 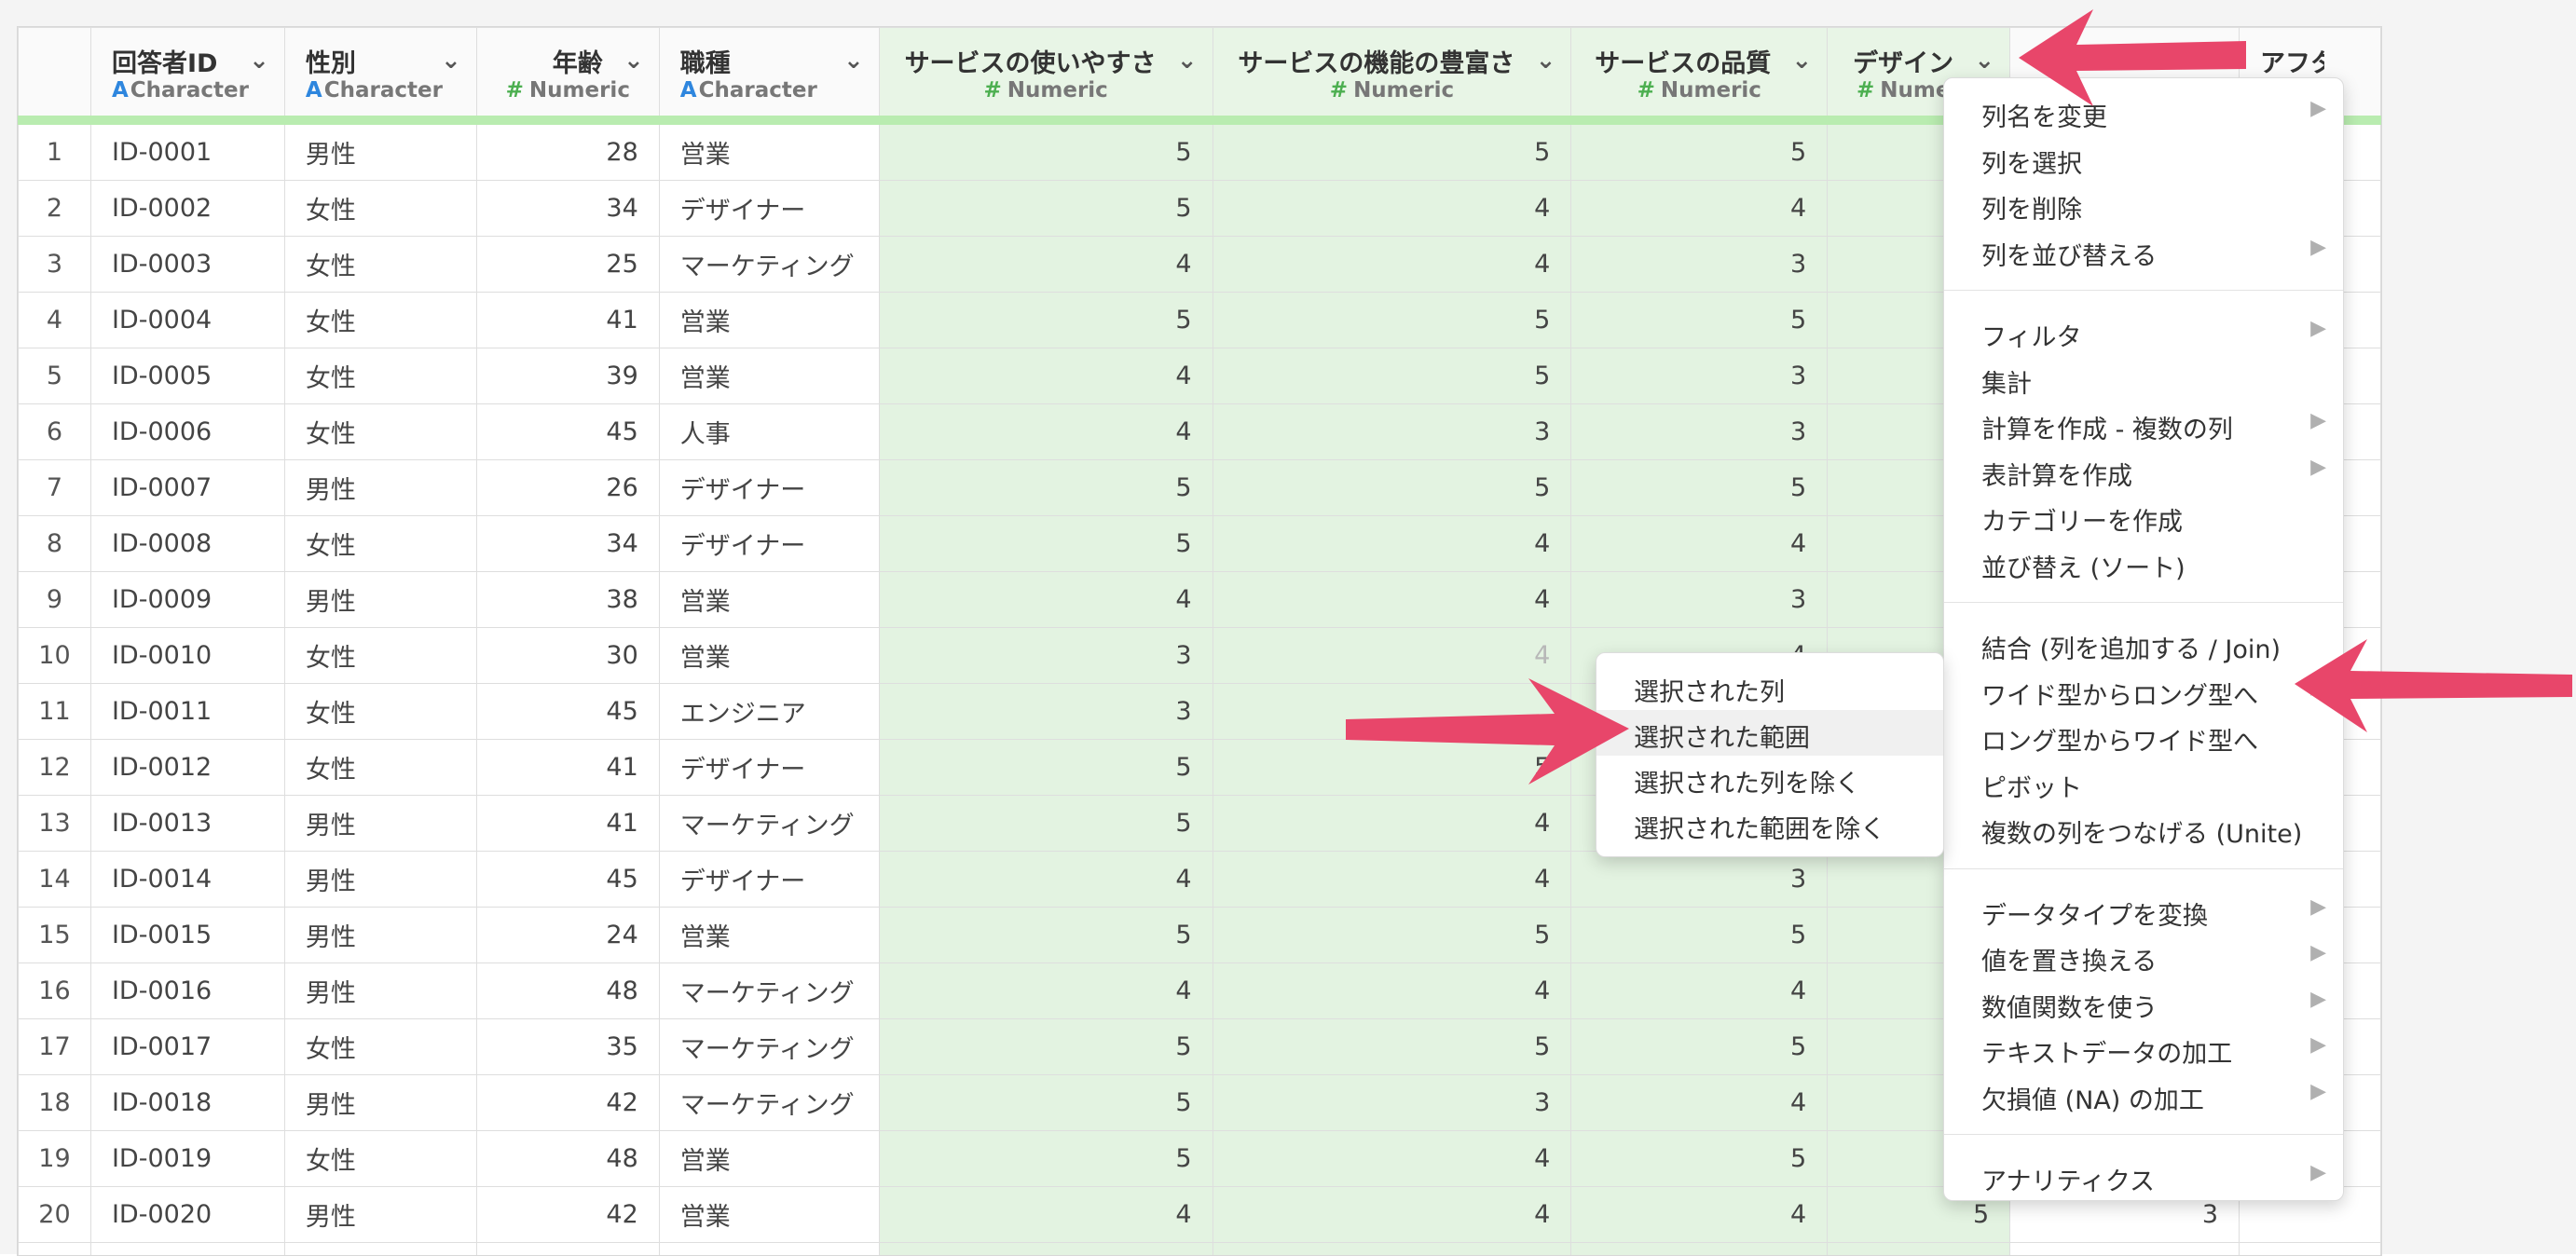 I want to click on table-cell: 45, so click(x=567, y=432).